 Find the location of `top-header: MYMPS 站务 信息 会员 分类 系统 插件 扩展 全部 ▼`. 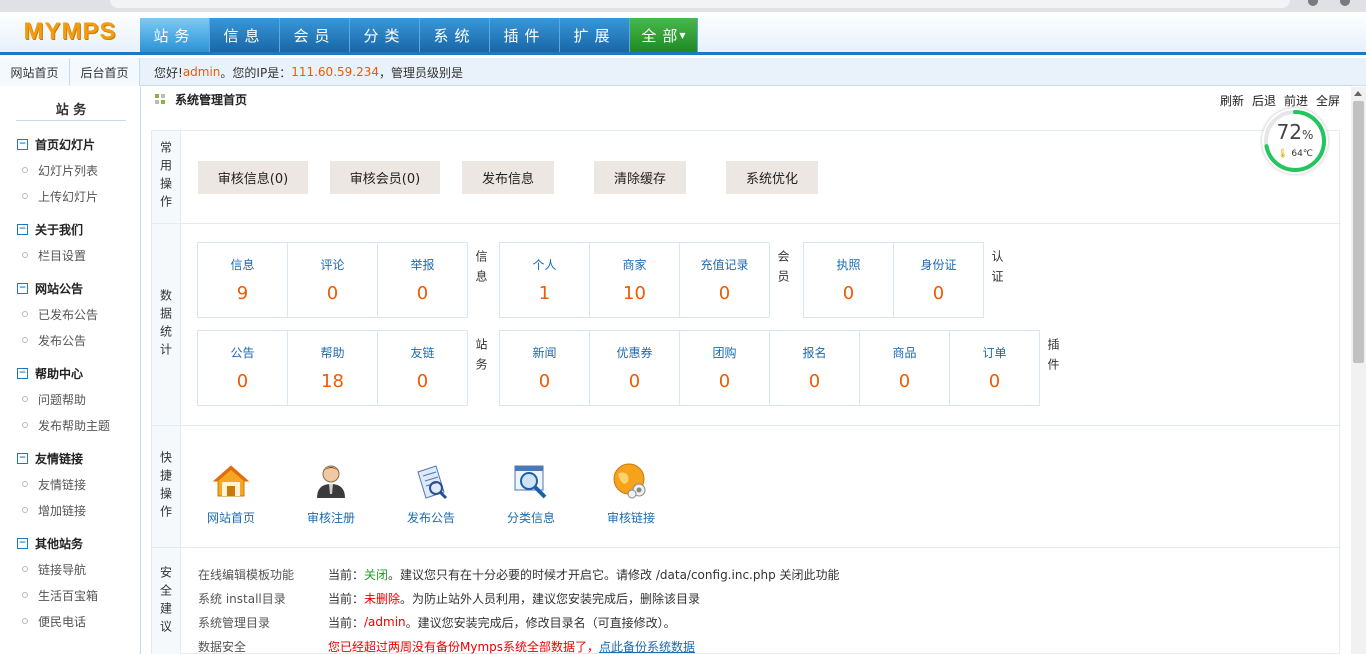

top-header: MYMPS 站务 信息 会员 分类 系统 插件 扩展 全部 ▼ is located at coordinates (683, 33).